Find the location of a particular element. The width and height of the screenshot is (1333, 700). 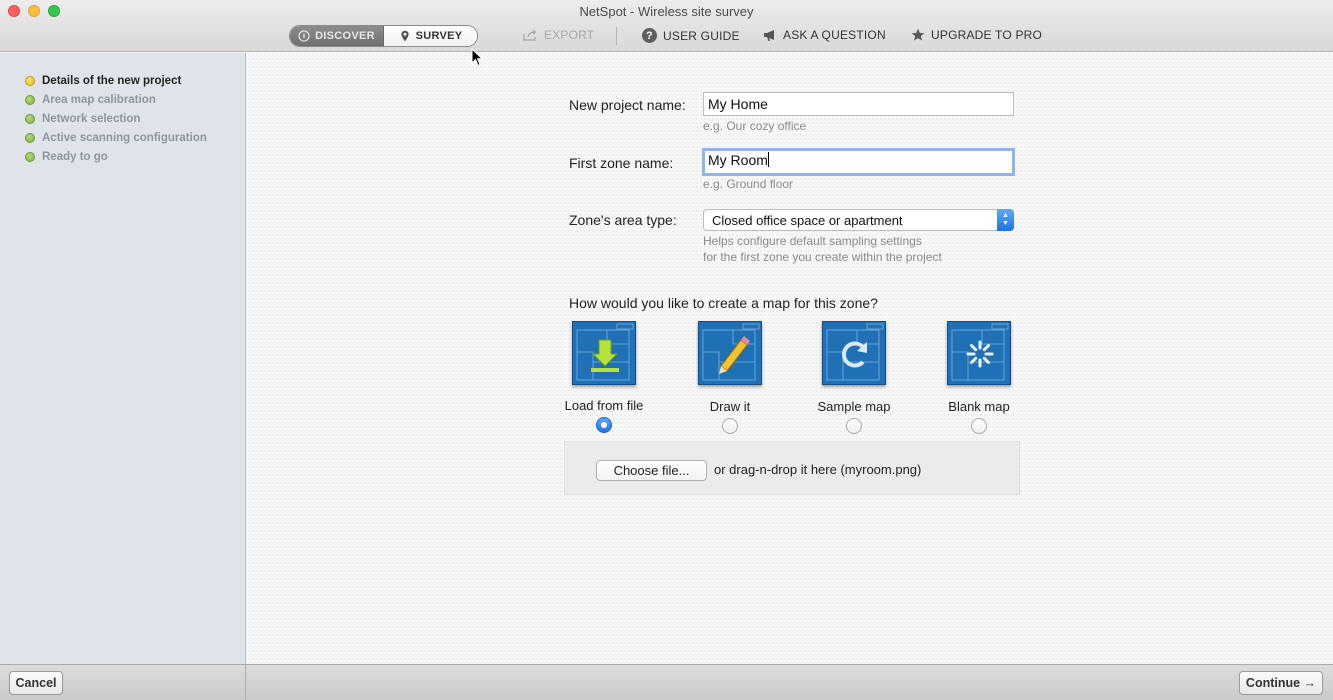

map-option-sample-map: Sample map is located at coordinates (854, 377).